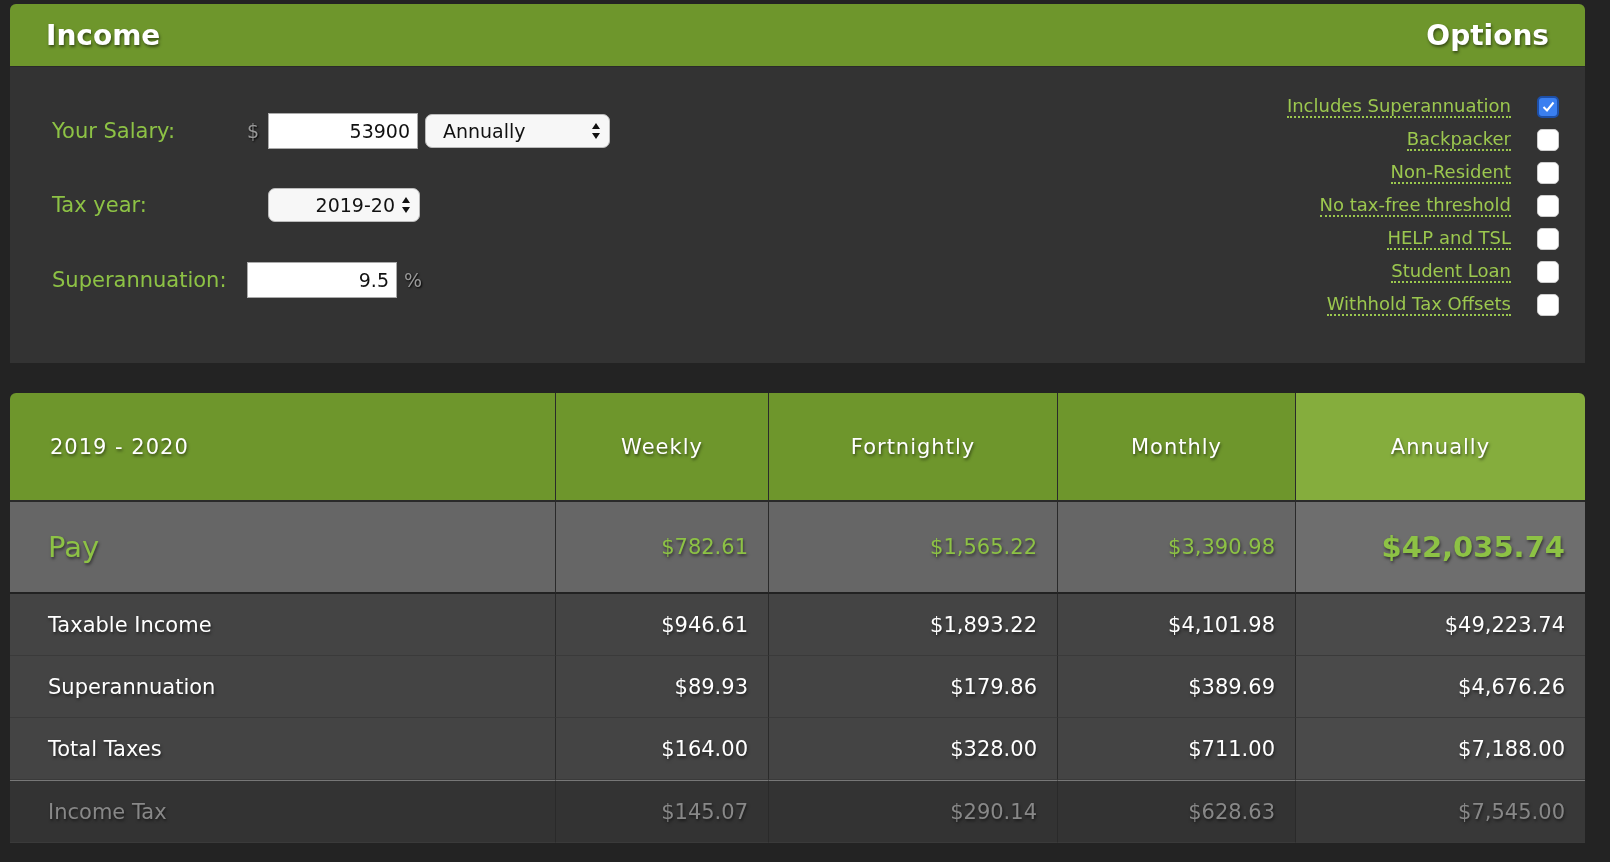  I want to click on row-label: Pay, so click(282, 548).